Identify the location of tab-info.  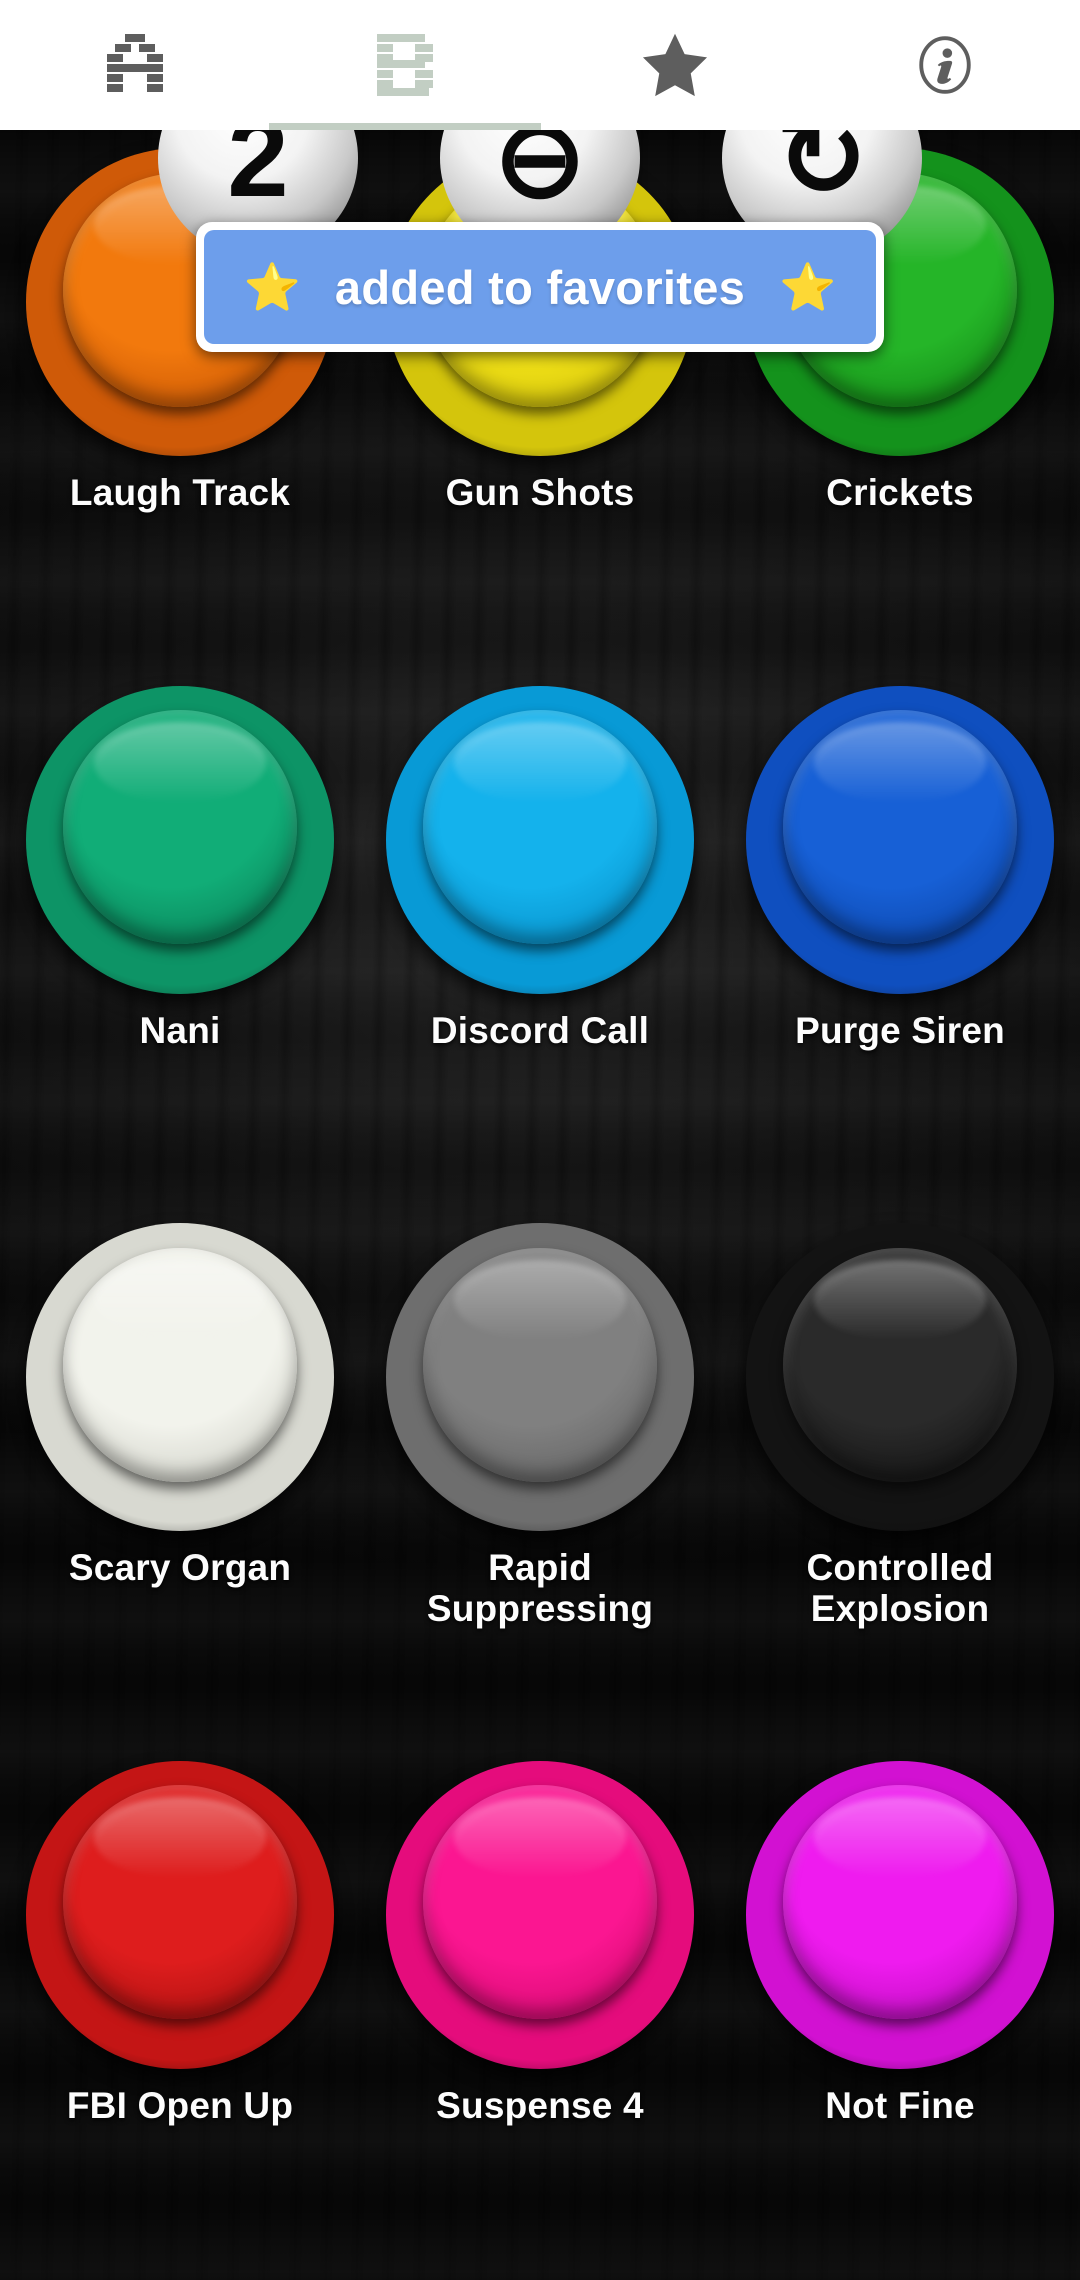
(945, 65).